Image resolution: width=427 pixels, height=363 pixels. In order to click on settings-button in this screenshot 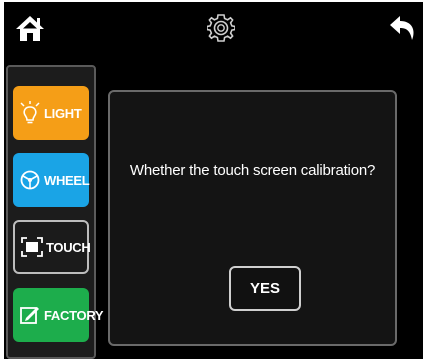, I will do `click(221, 30)`.